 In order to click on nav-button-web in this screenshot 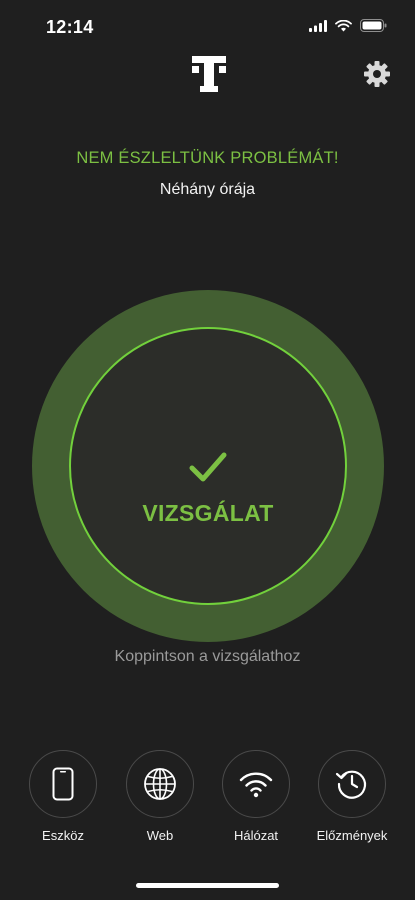, I will do `click(160, 784)`.